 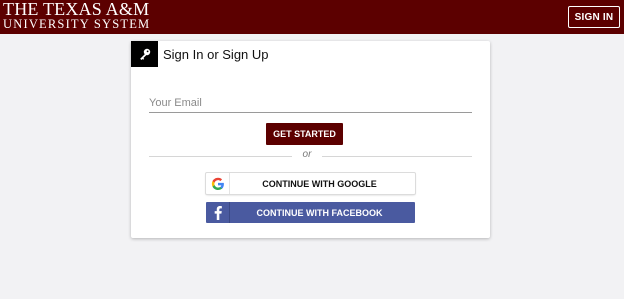 I want to click on continue-with-google-button: CONTINUE WITH GOOGLE, so click(x=310, y=183).